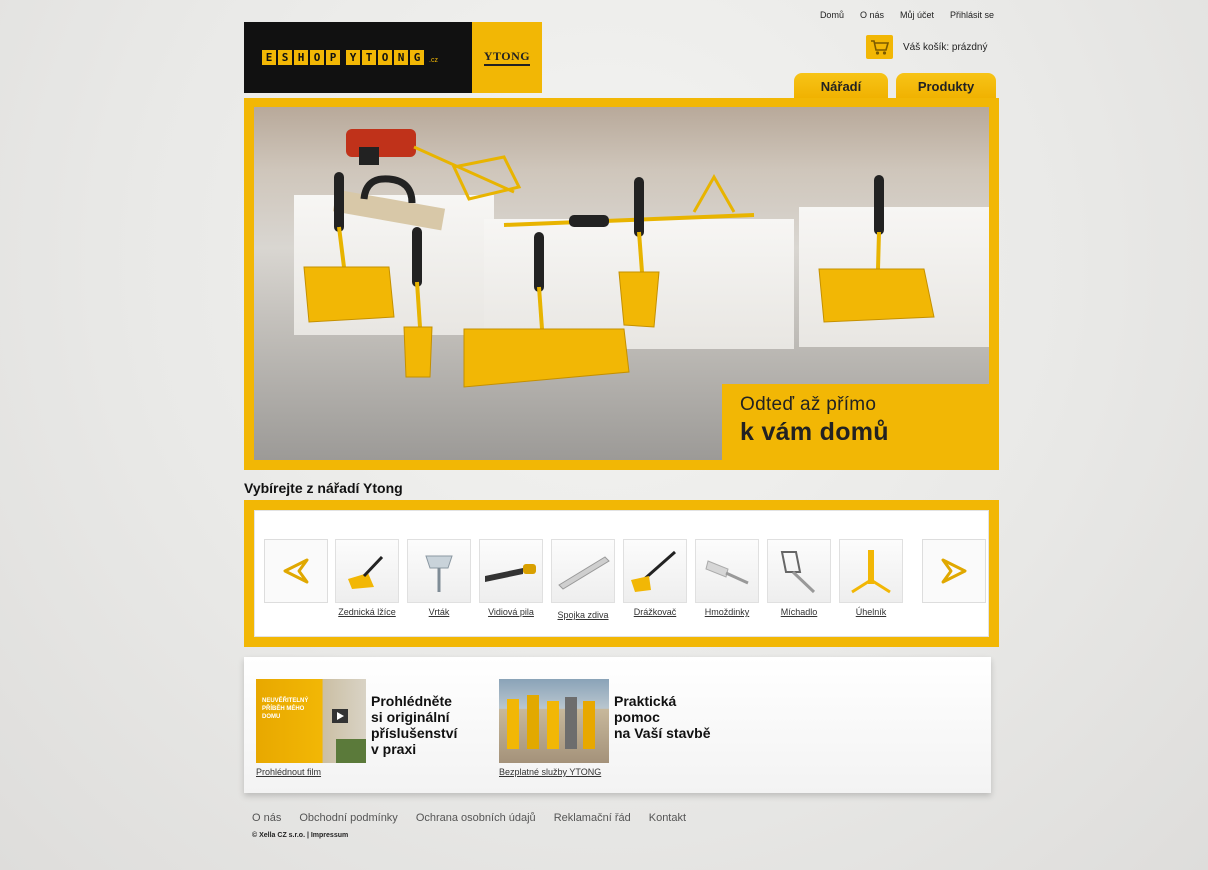  I want to click on logo-letter: E, so click(269, 57).